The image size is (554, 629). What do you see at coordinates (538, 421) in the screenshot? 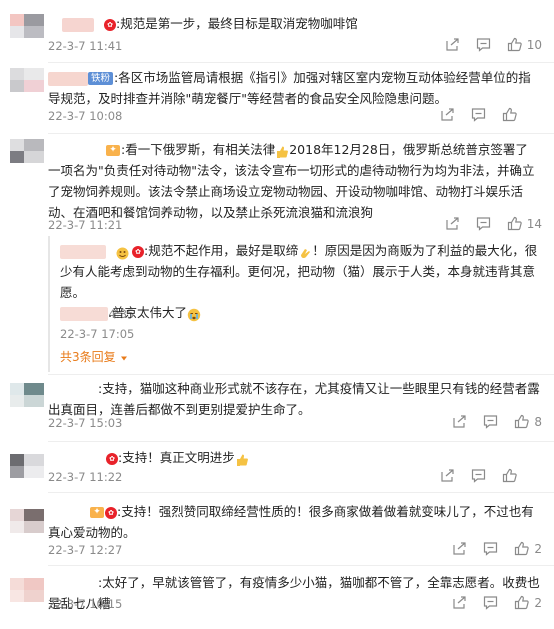
I see `like-count: 8` at bounding box center [538, 421].